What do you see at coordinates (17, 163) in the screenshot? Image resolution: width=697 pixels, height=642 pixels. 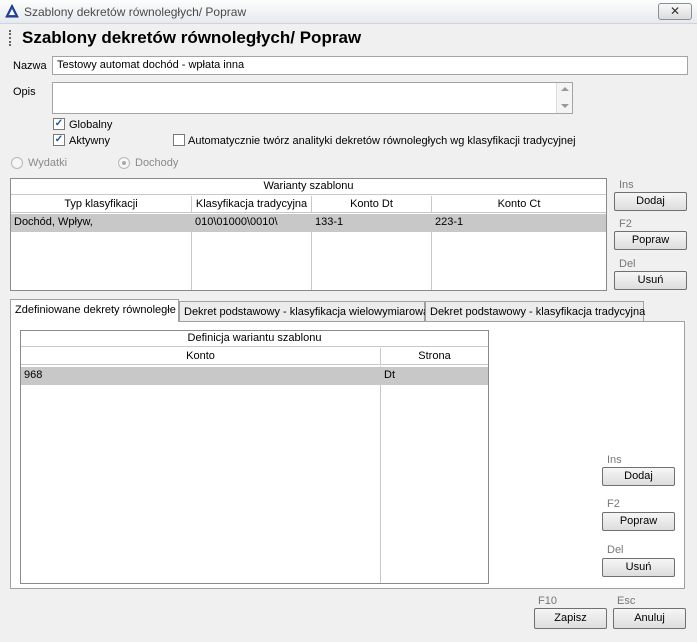 I see `wydatki-radio` at bounding box center [17, 163].